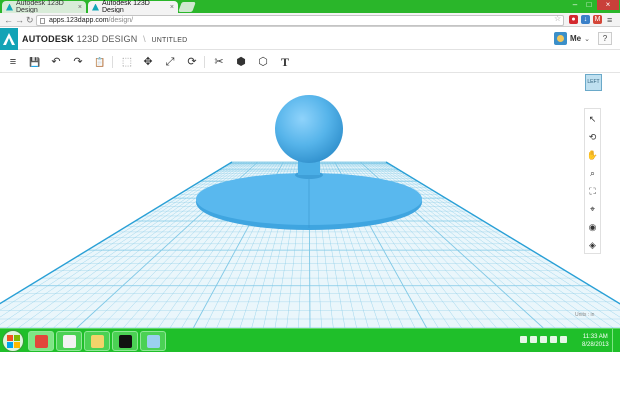 This screenshot has height=418, width=620. I want to click on address-bar: apps.123dapp.com/design/, so click(300, 20).